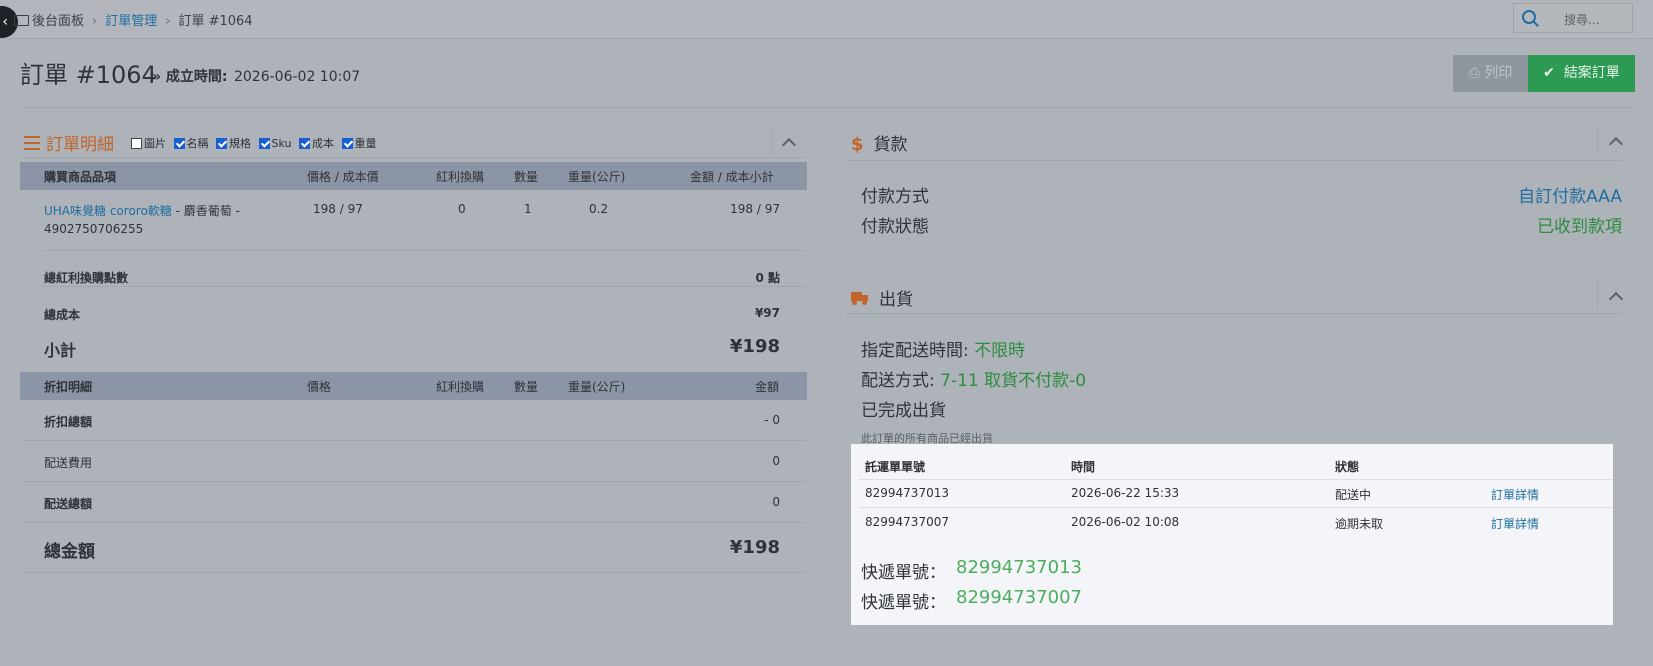 The image size is (1653, 666). What do you see at coordinates (1498, 73) in the screenshot?
I see `print-label: 列印` at bounding box center [1498, 73].